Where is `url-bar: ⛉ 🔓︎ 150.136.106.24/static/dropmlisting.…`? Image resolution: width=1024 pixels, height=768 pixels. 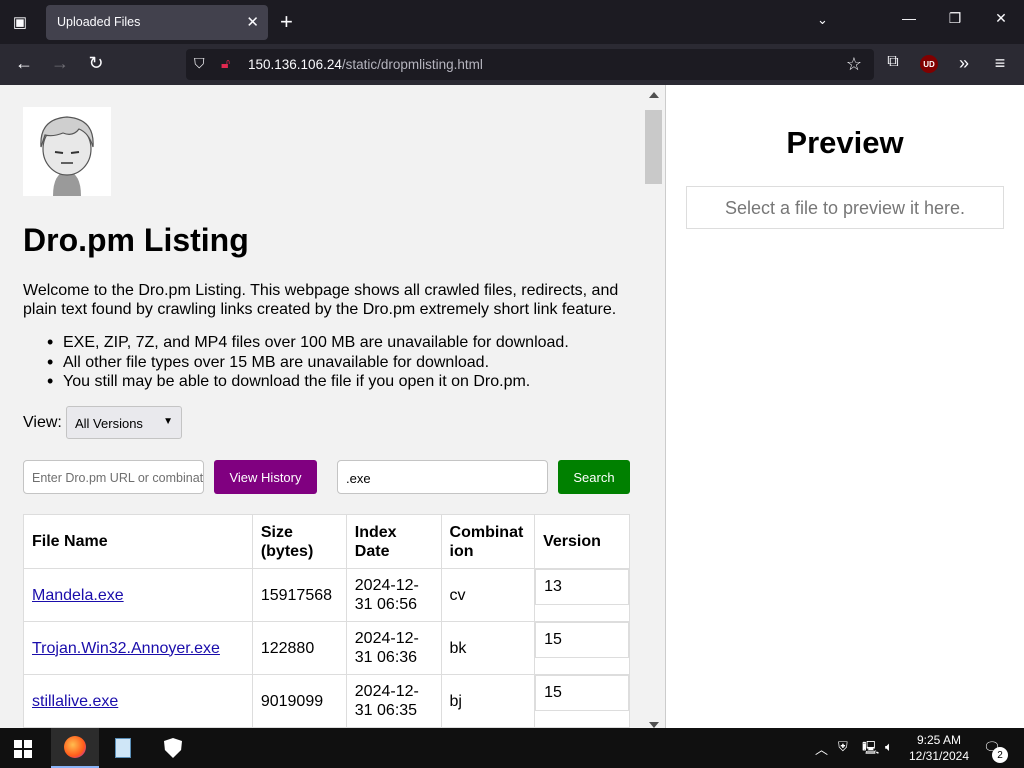 url-bar: ⛉ 🔓︎ 150.136.106.24/static/dropmlisting.… is located at coordinates (530, 64).